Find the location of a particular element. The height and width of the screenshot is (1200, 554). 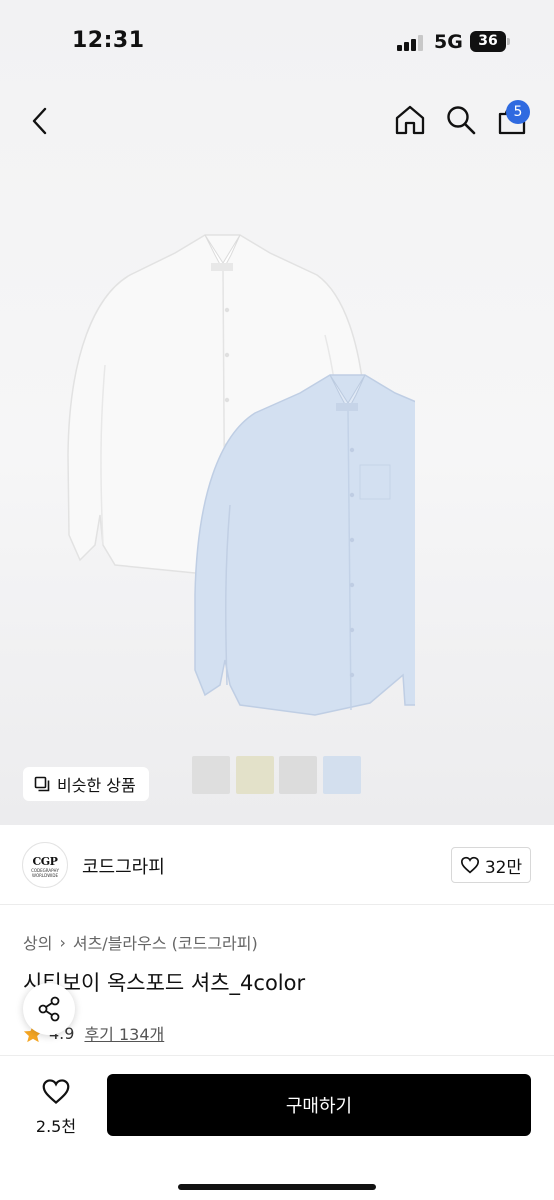

status-bar: 12:31 5G 36 is located at coordinates (277, 42).